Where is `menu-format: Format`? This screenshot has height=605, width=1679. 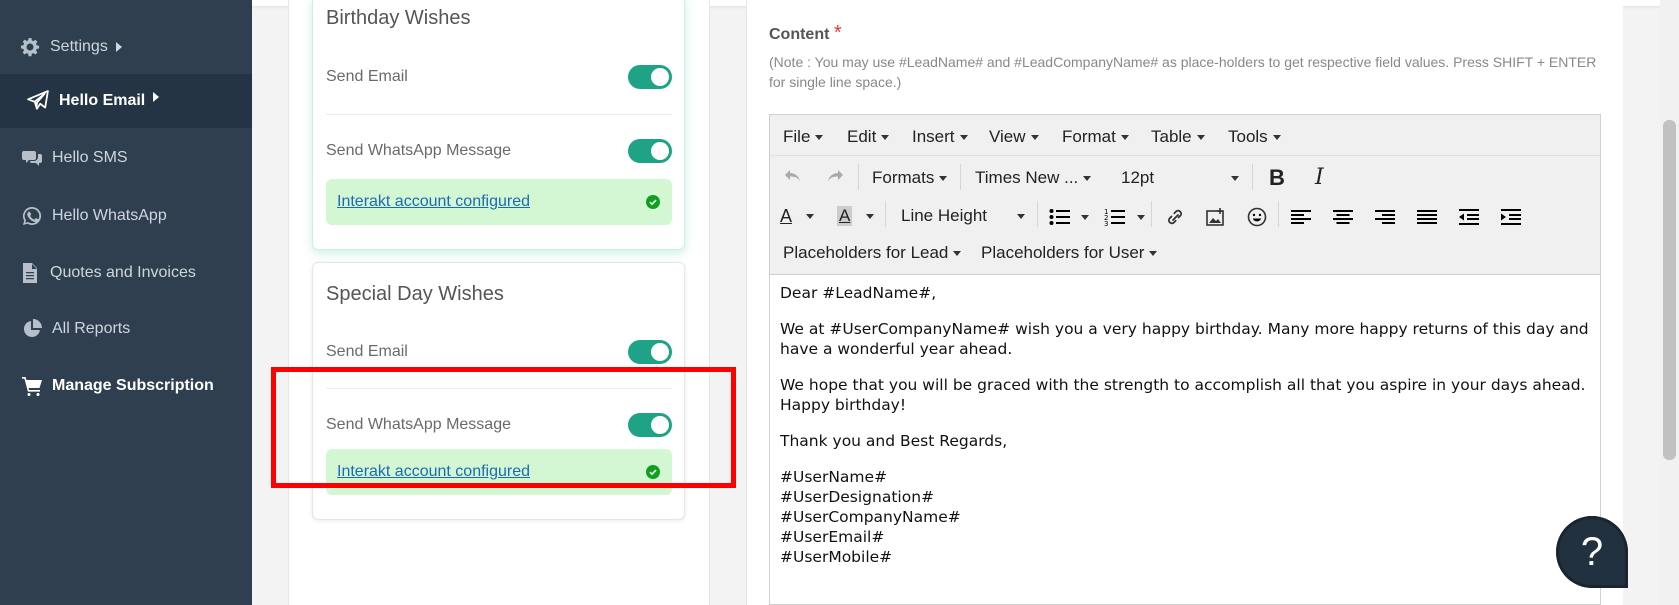 menu-format: Format is located at coordinates (1095, 137).